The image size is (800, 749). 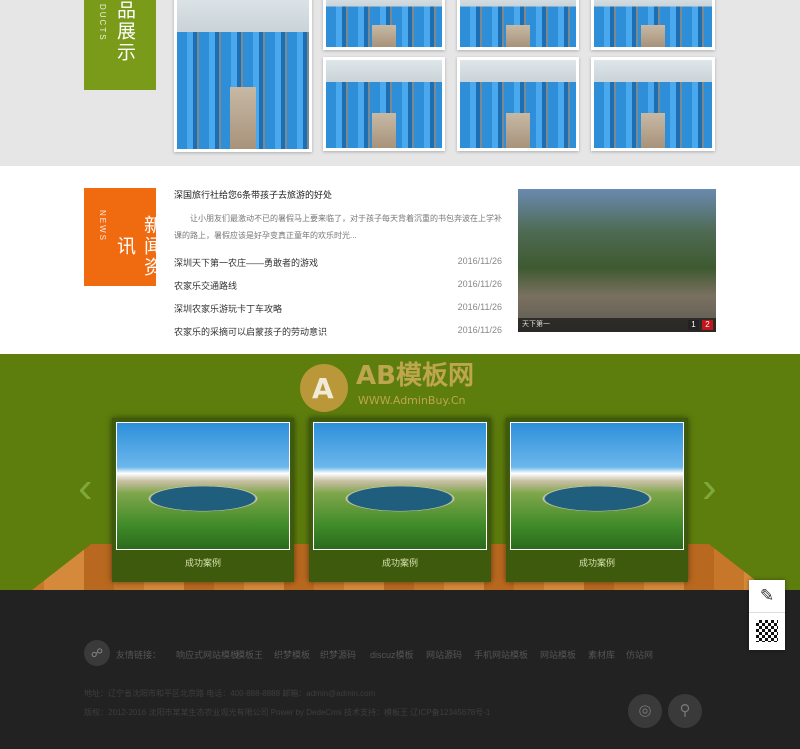 What do you see at coordinates (102, 23) in the screenshot?
I see `products-heading-en: DUCTS` at bounding box center [102, 23].